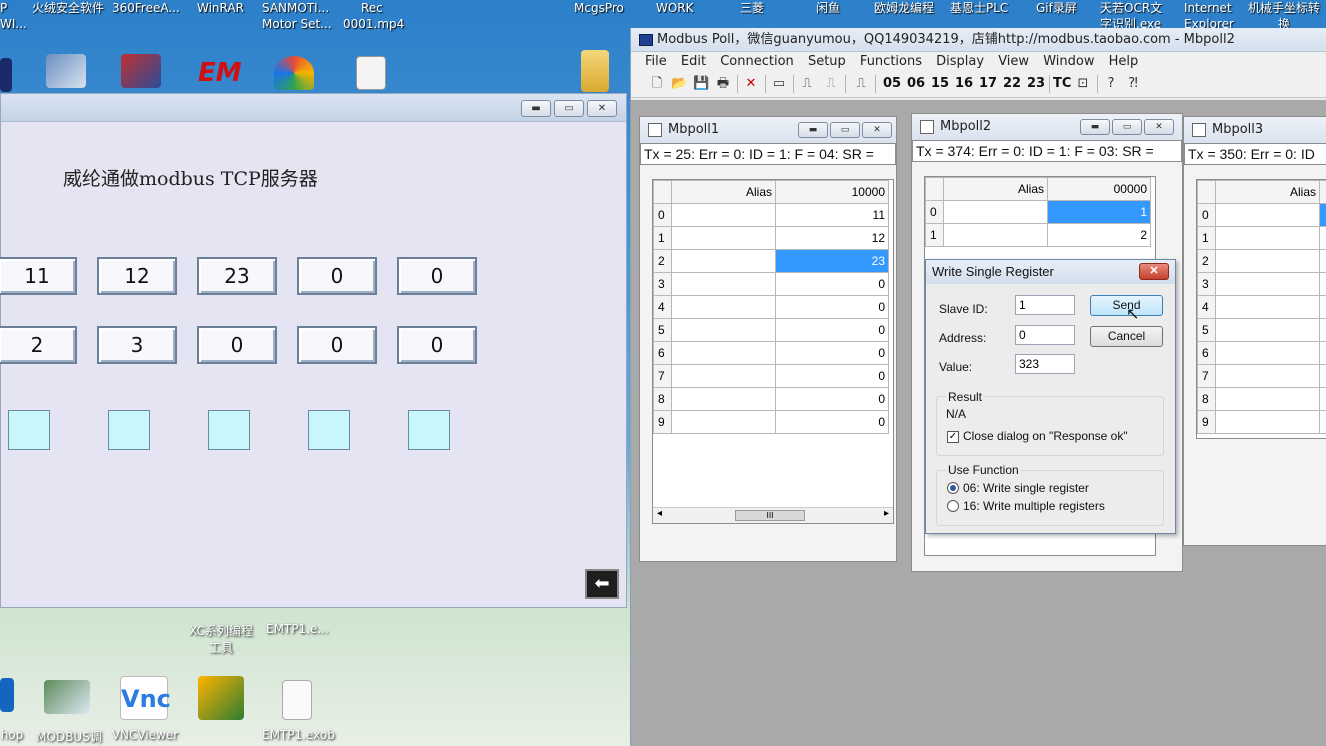 This screenshot has width=1326, height=746. Describe the element at coordinates (831, 84) in the screenshot. I see `disconnect-icon: ⎍` at that location.